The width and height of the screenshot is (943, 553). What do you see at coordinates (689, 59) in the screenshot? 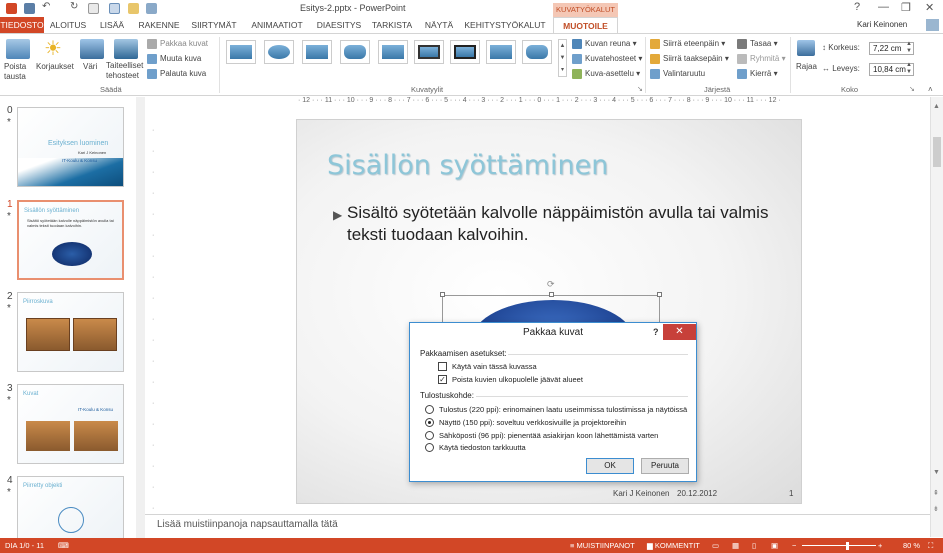
I see `send-backward-button: Siirrä taaksepäin ▾` at bounding box center [689, 59].